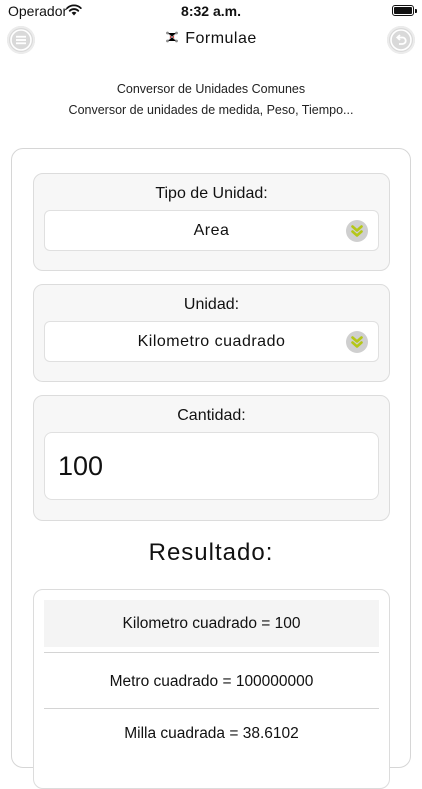 The image size is (422, 789). Describe the element at coordinates (211, 623) in the screenshot. I see `result-row: Kilometro cuadrado = 100` at that location.